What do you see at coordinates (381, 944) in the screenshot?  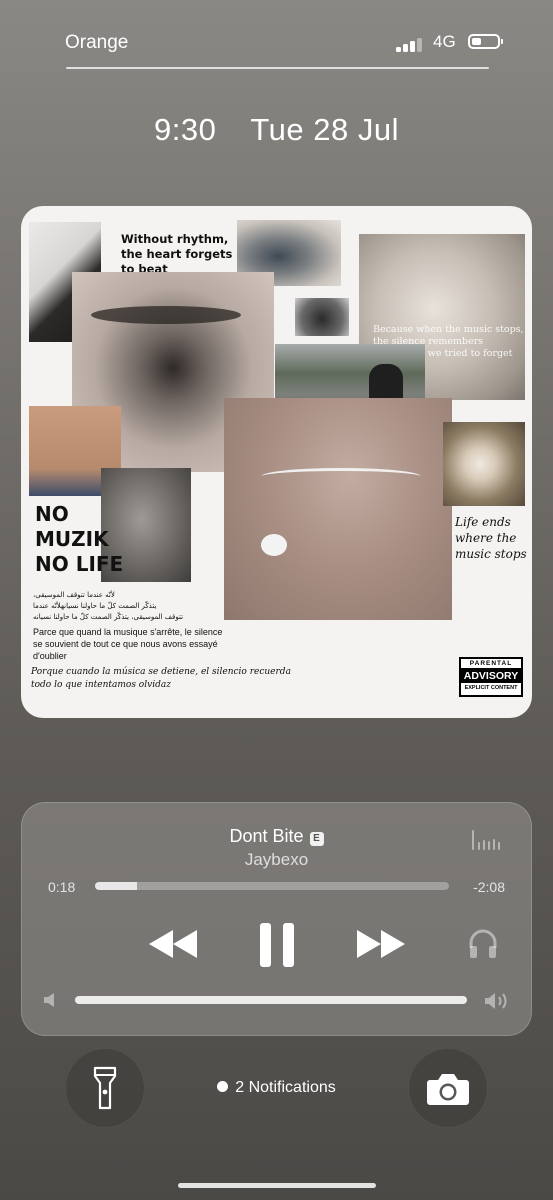 I see `fast-forward-icon` at bounding box center [381, 944].